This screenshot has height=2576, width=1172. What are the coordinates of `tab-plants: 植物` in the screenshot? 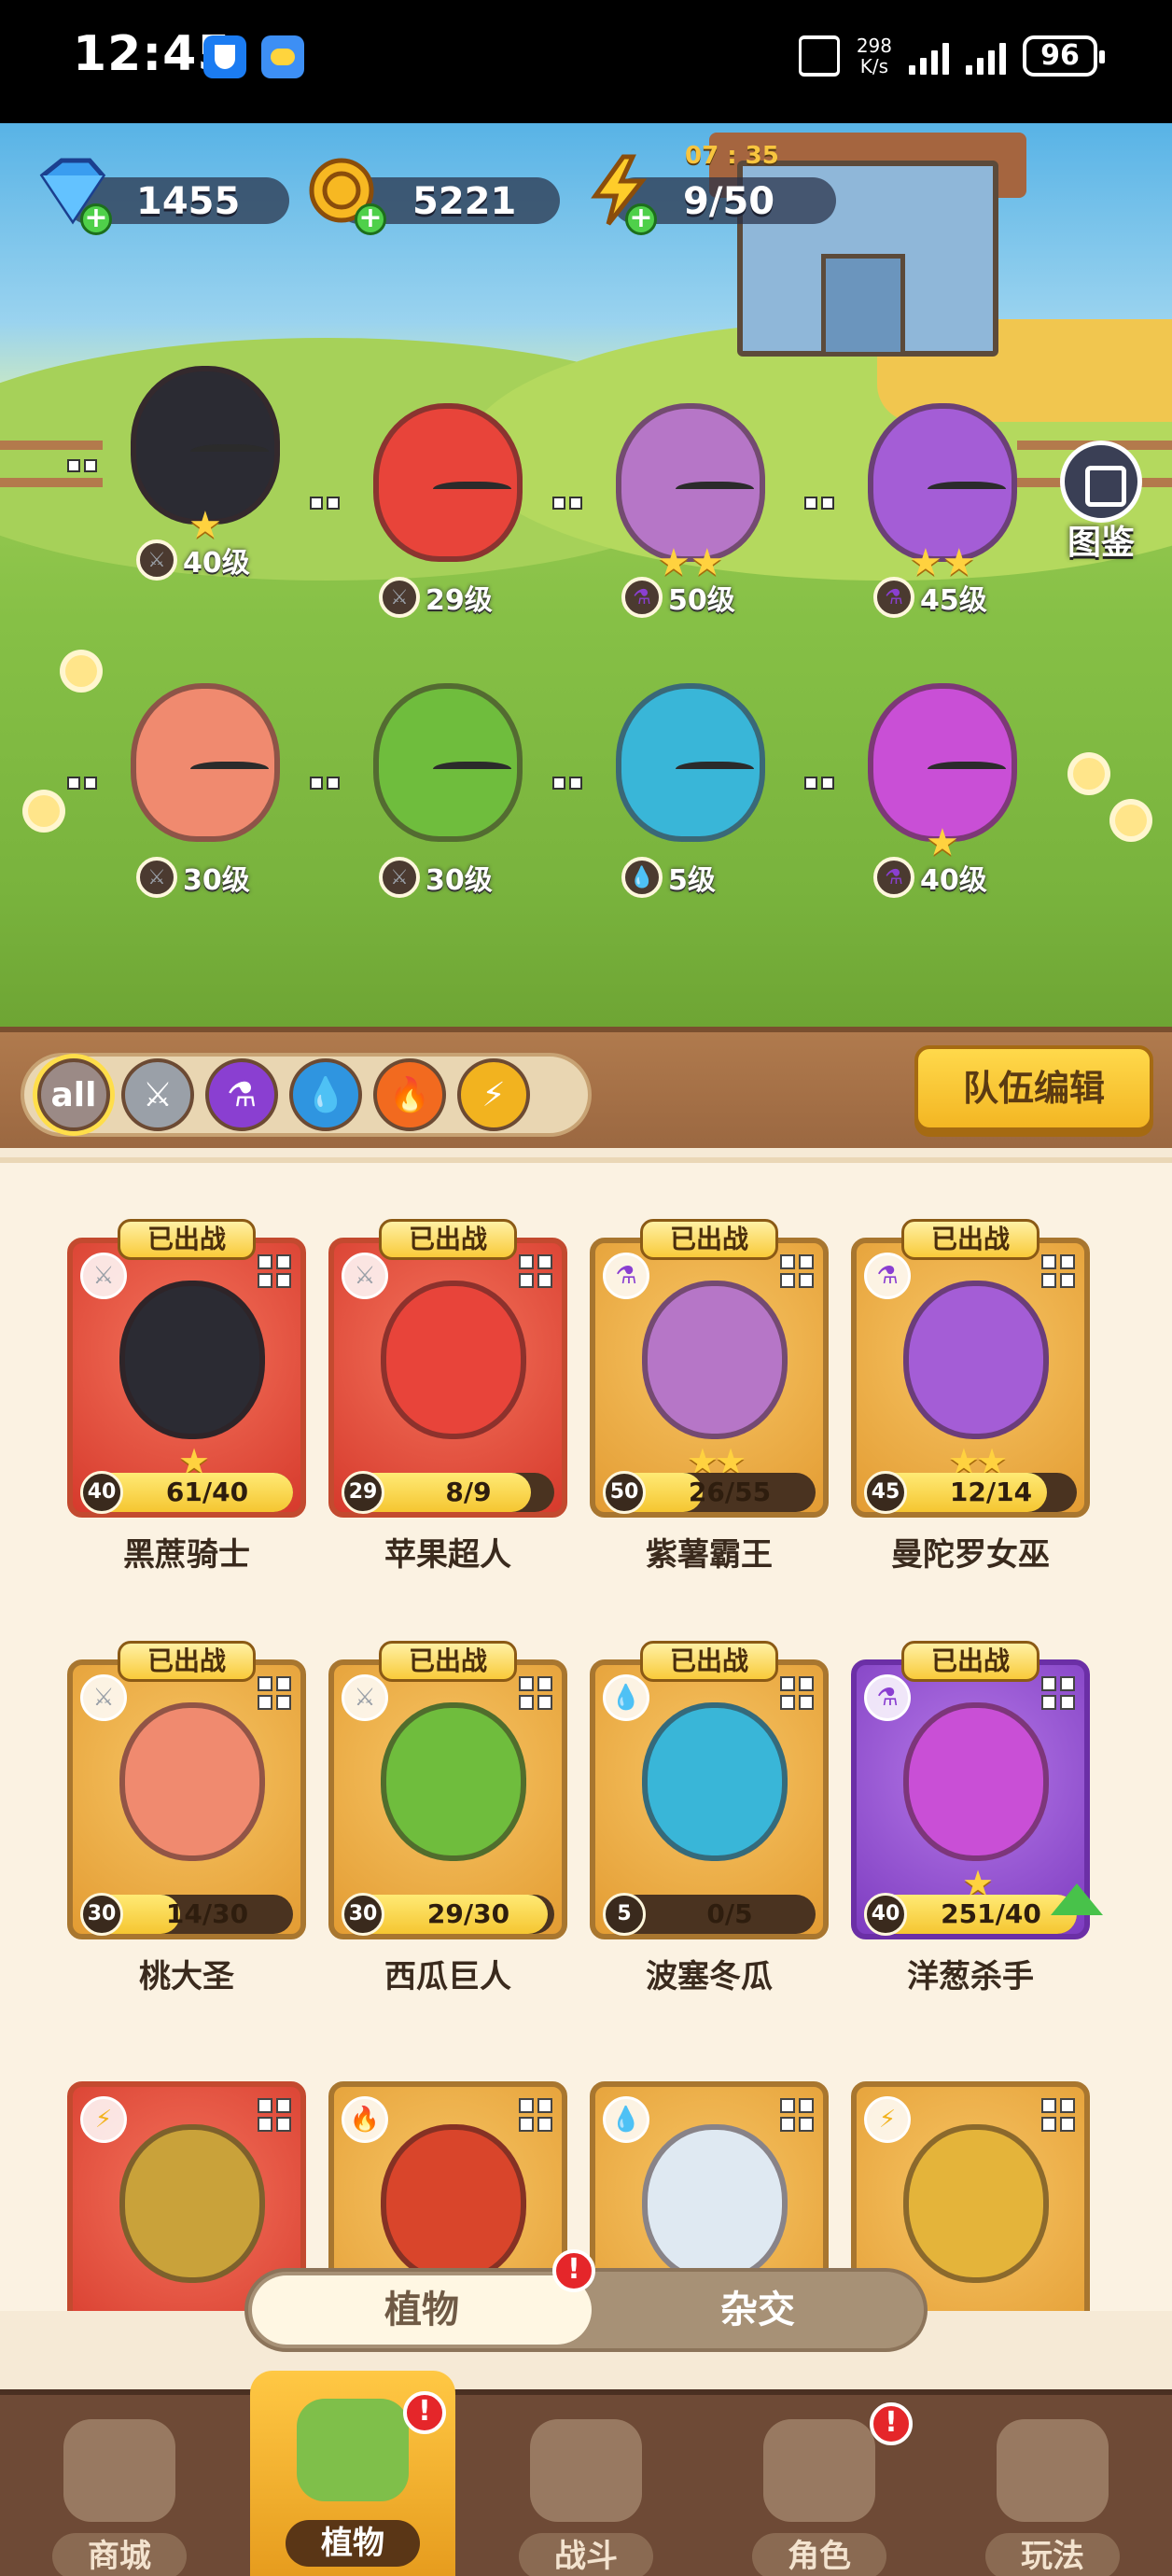 It's located at (422, 2310).